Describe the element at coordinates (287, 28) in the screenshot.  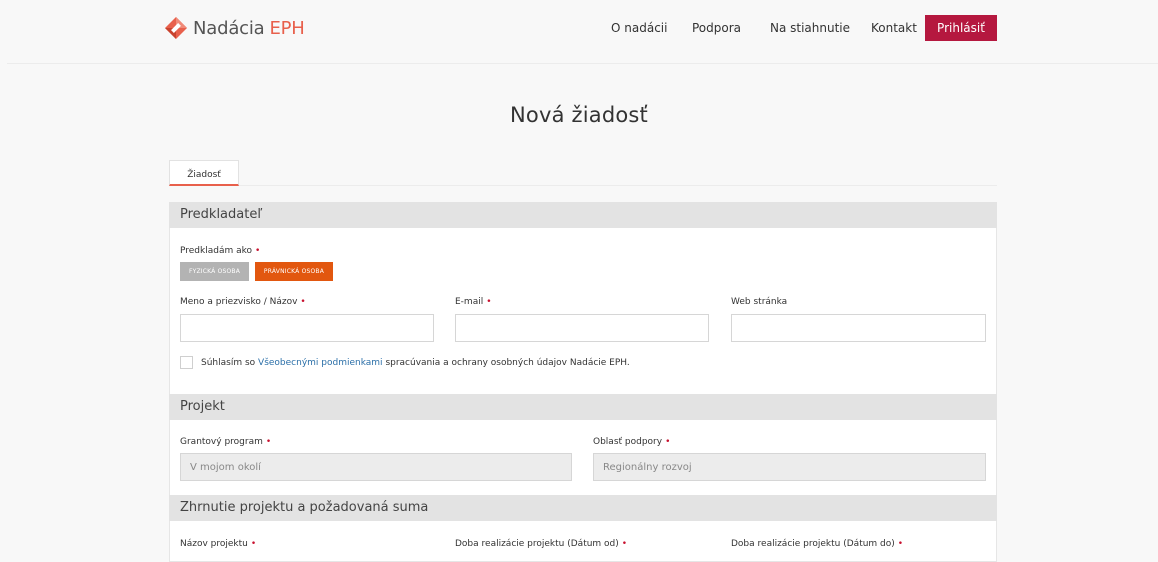
I see `brand-accent: EPH` at that location.